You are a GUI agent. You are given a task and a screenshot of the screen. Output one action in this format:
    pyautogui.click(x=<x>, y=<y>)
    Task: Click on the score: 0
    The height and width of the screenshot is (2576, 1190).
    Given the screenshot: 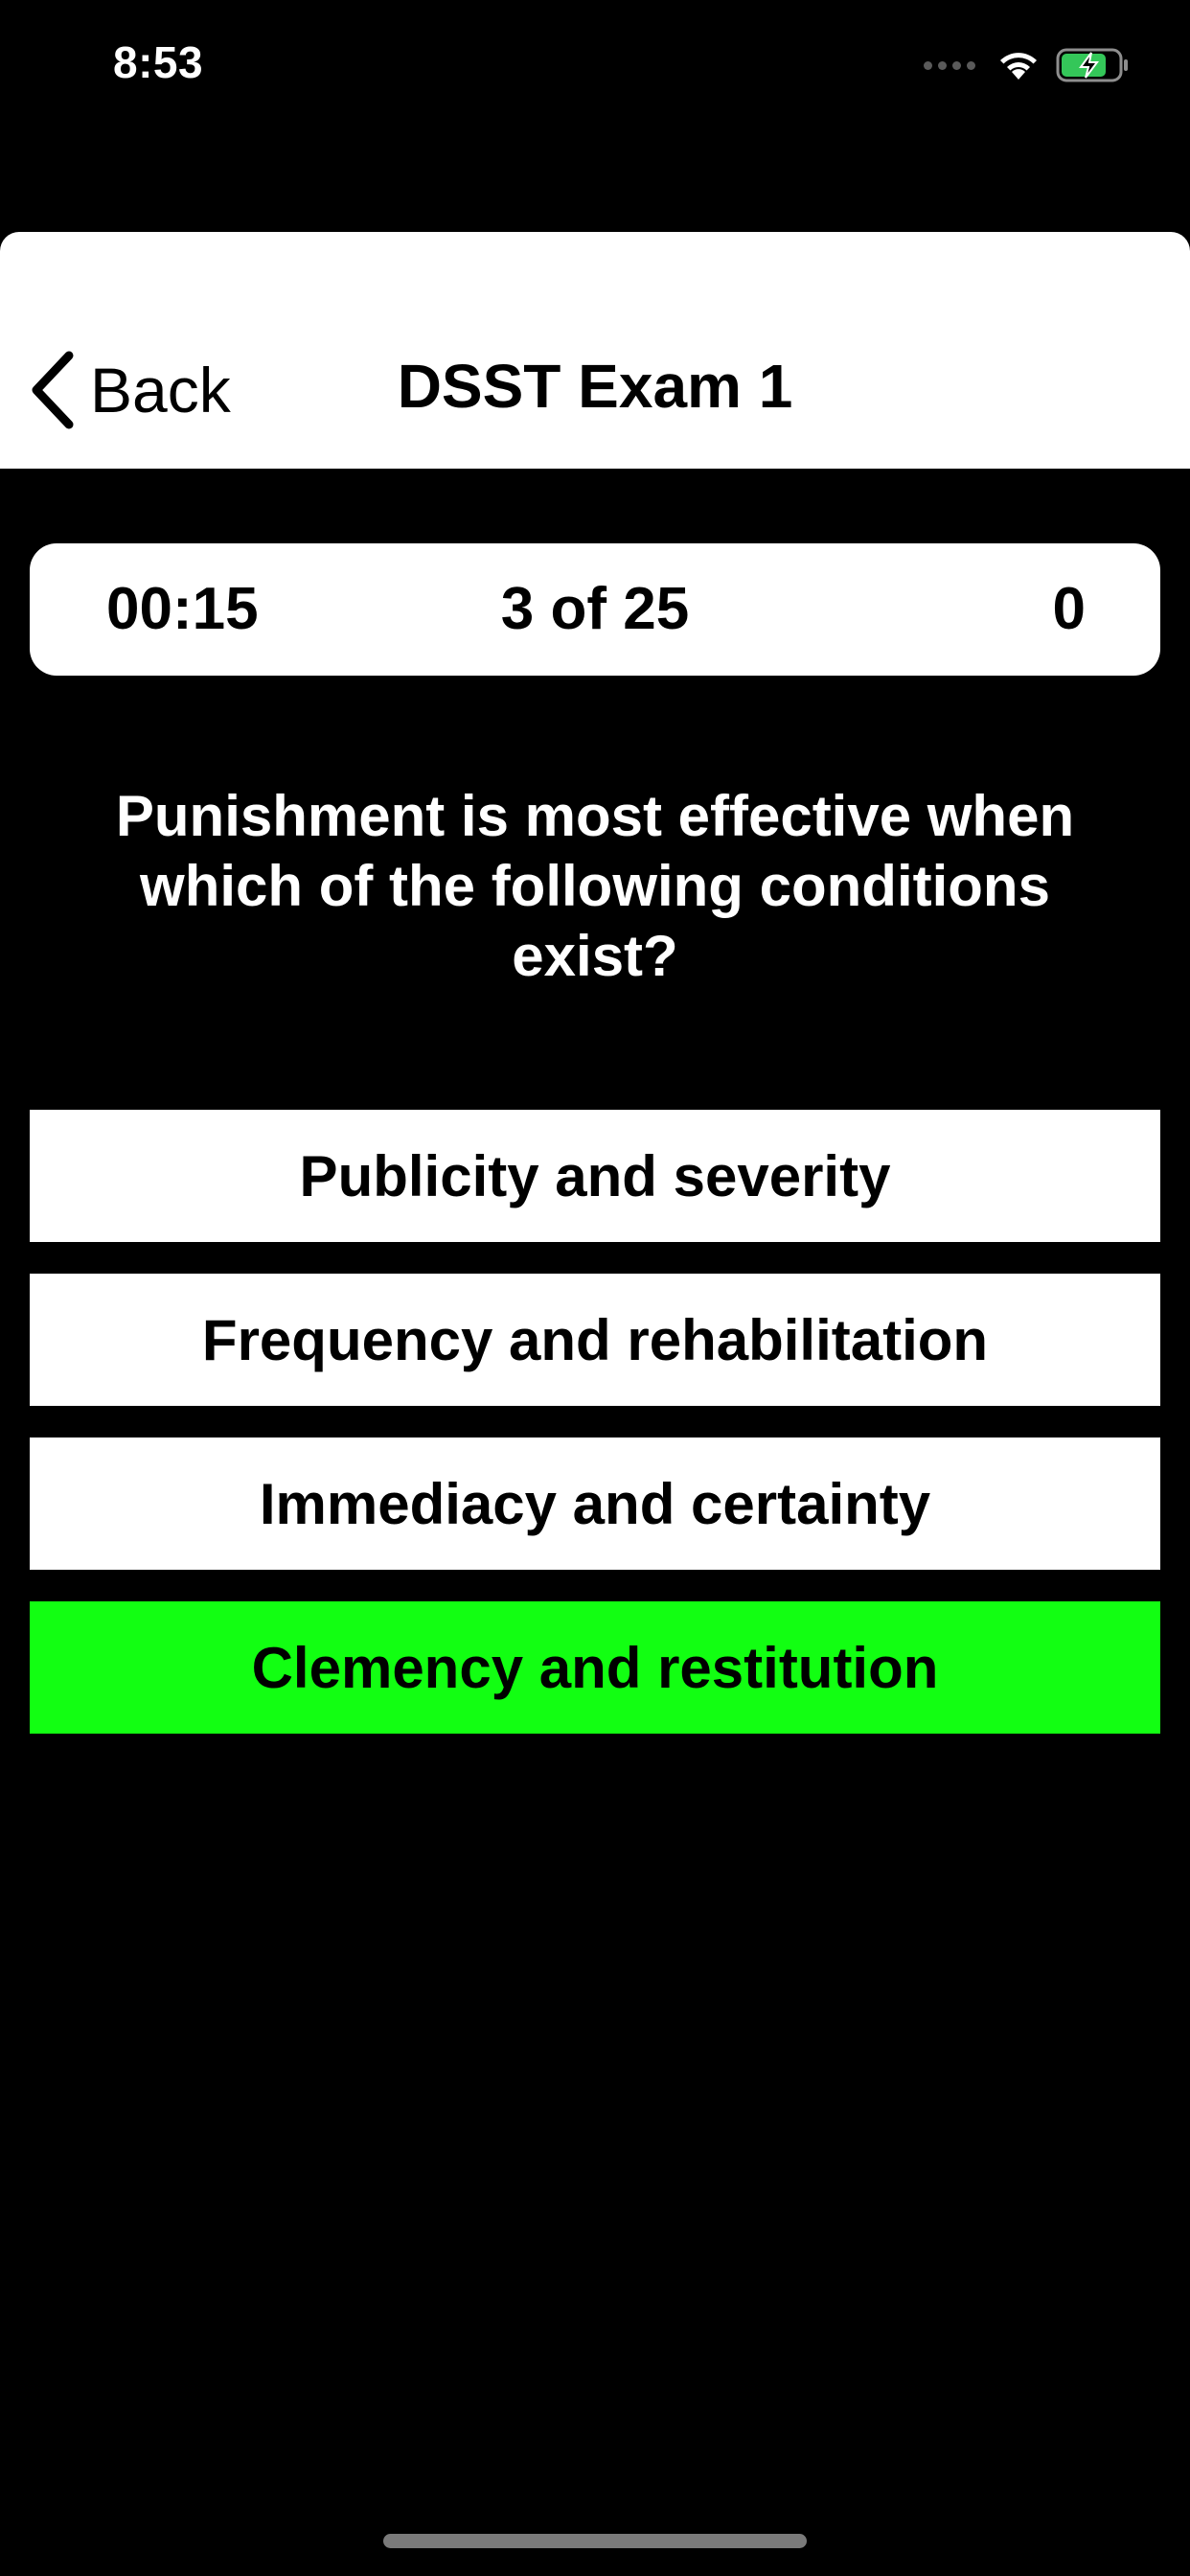 What is the action you would take?
    pyautogui.click(x=1069, y=609)
    